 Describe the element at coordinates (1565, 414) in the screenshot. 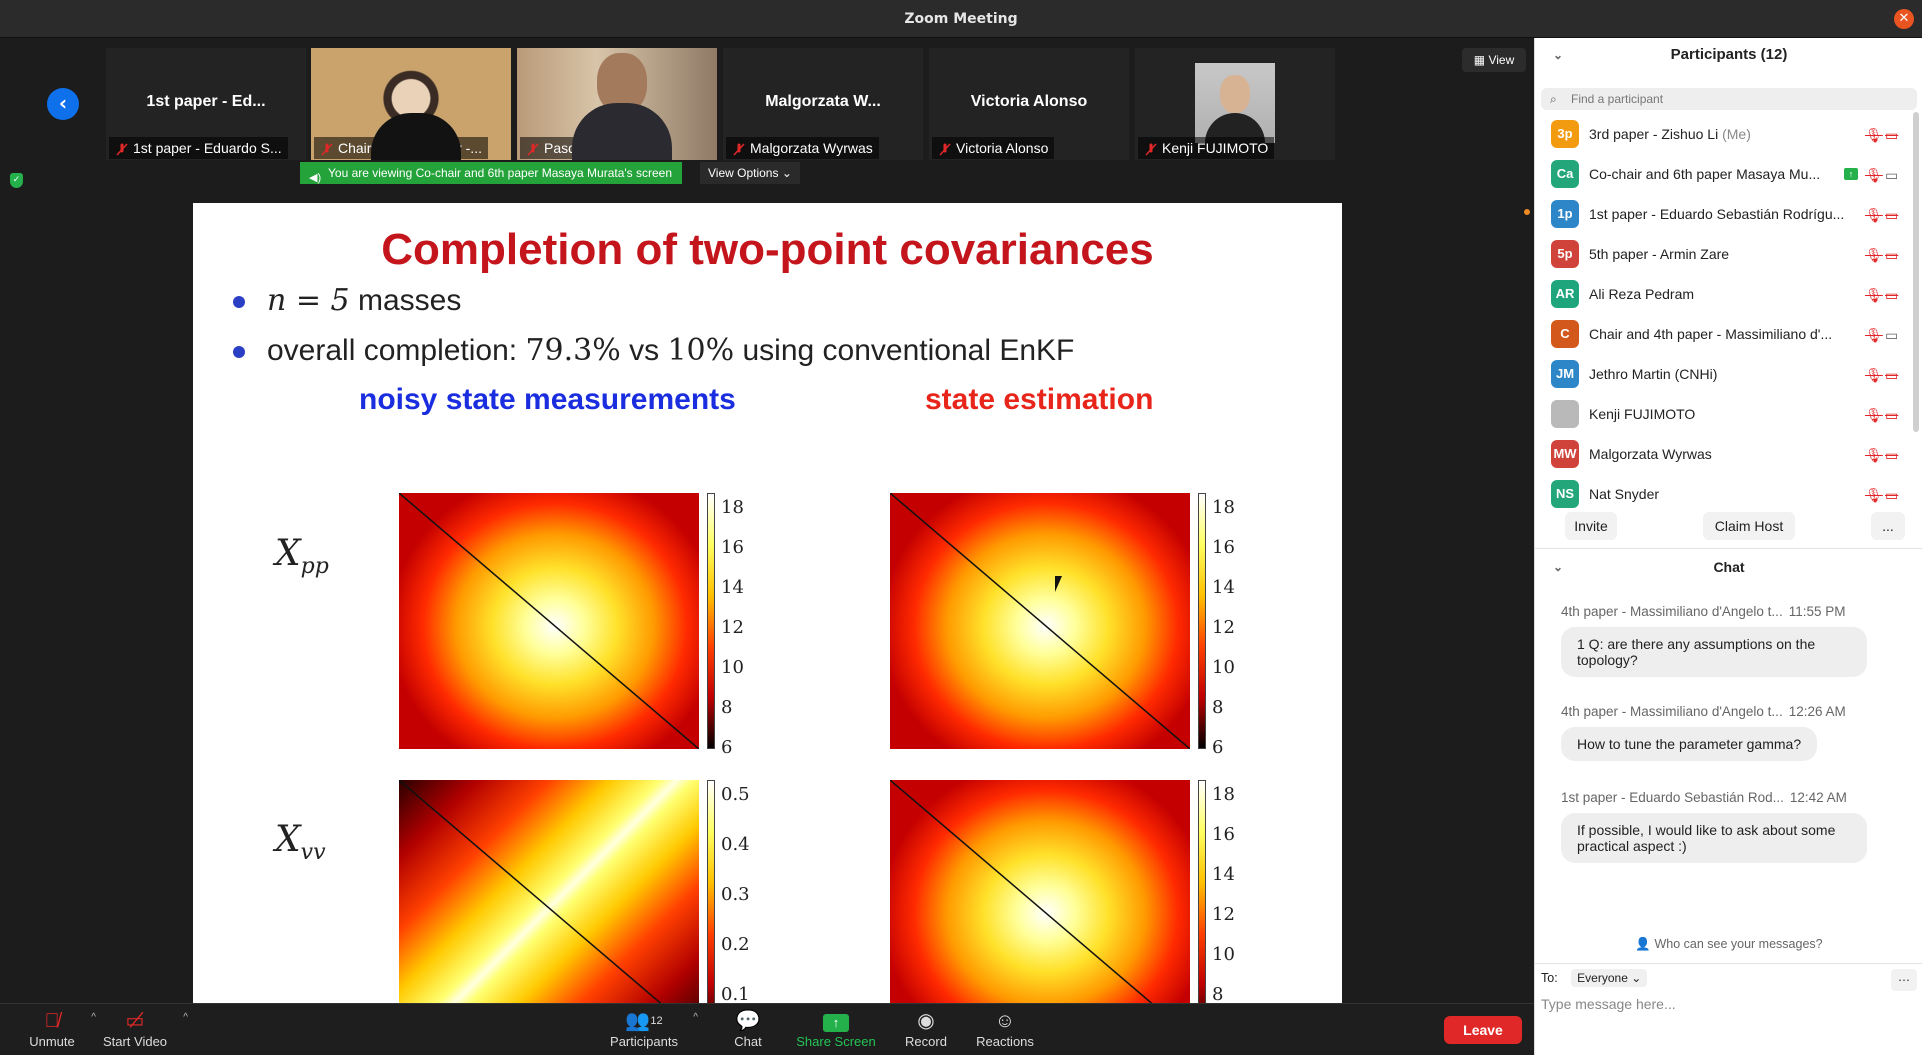

I see `avatar` at that location.